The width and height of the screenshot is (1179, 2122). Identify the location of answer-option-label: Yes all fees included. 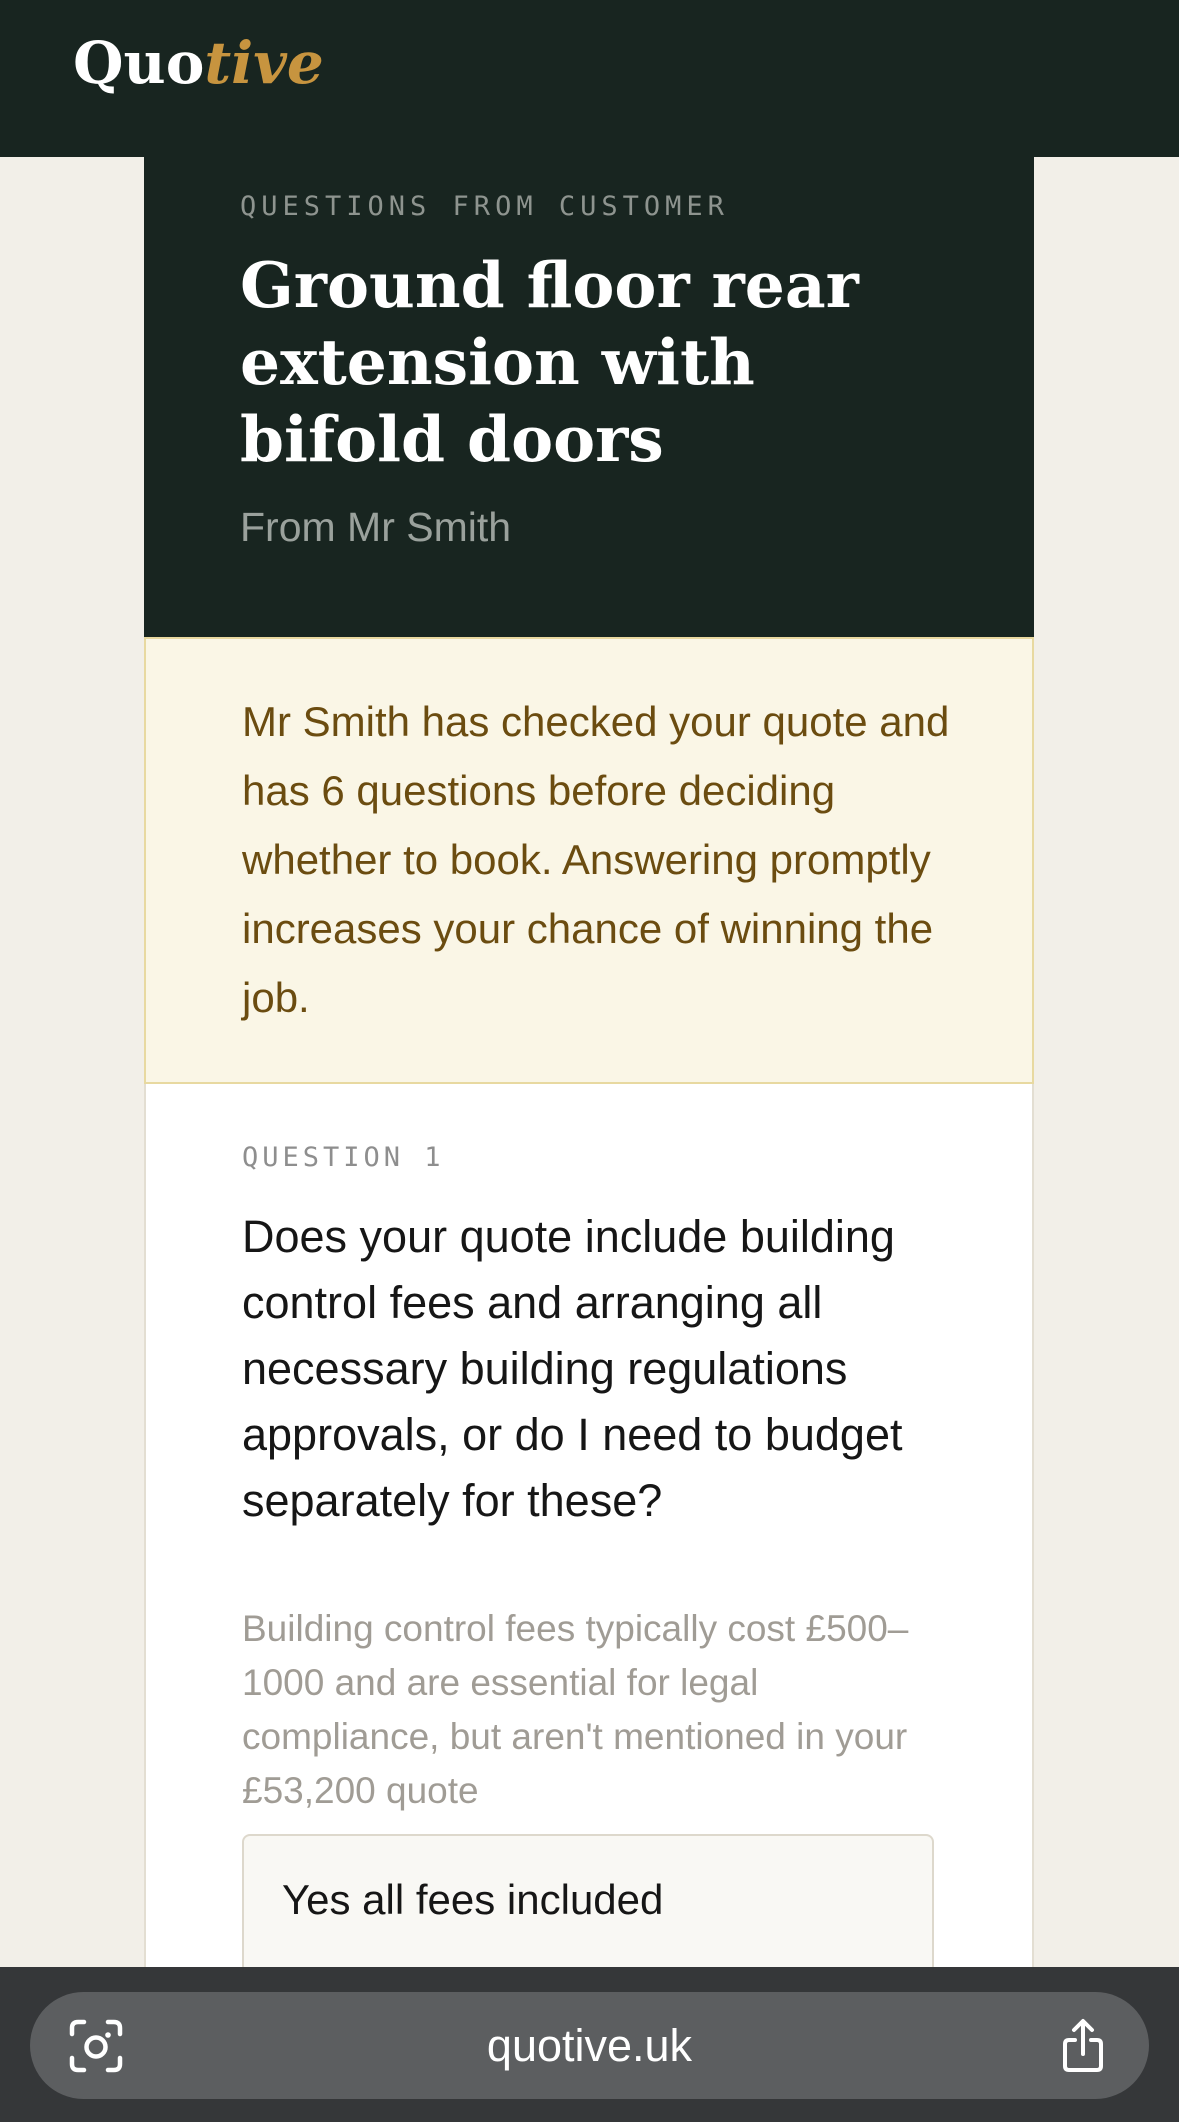
(473, 1899).